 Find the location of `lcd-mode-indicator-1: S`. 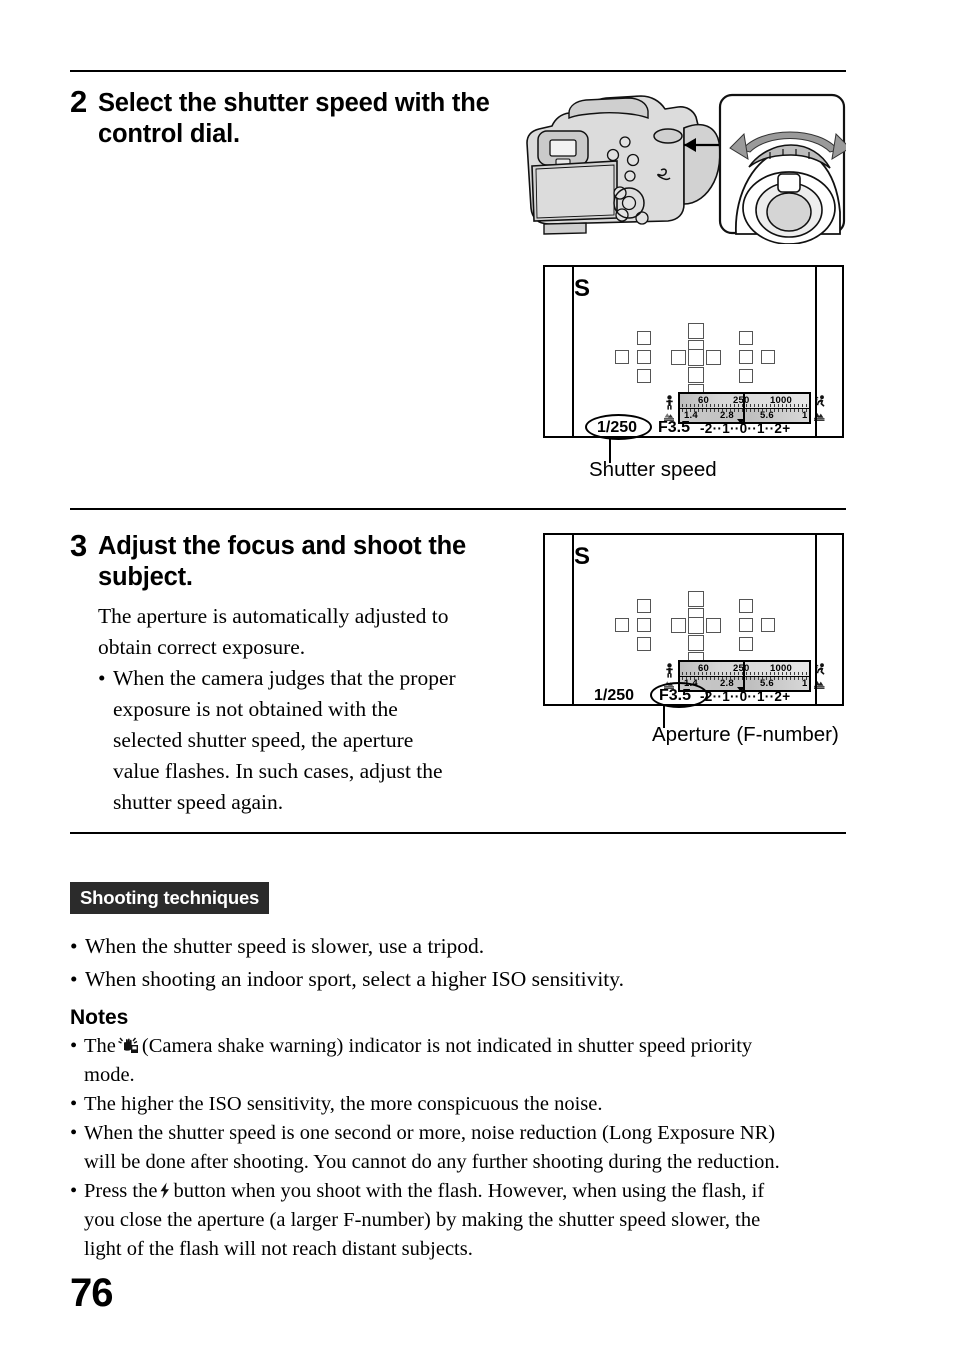

lcd-mode-indicator-1: S is located at coordinates (582, 288).